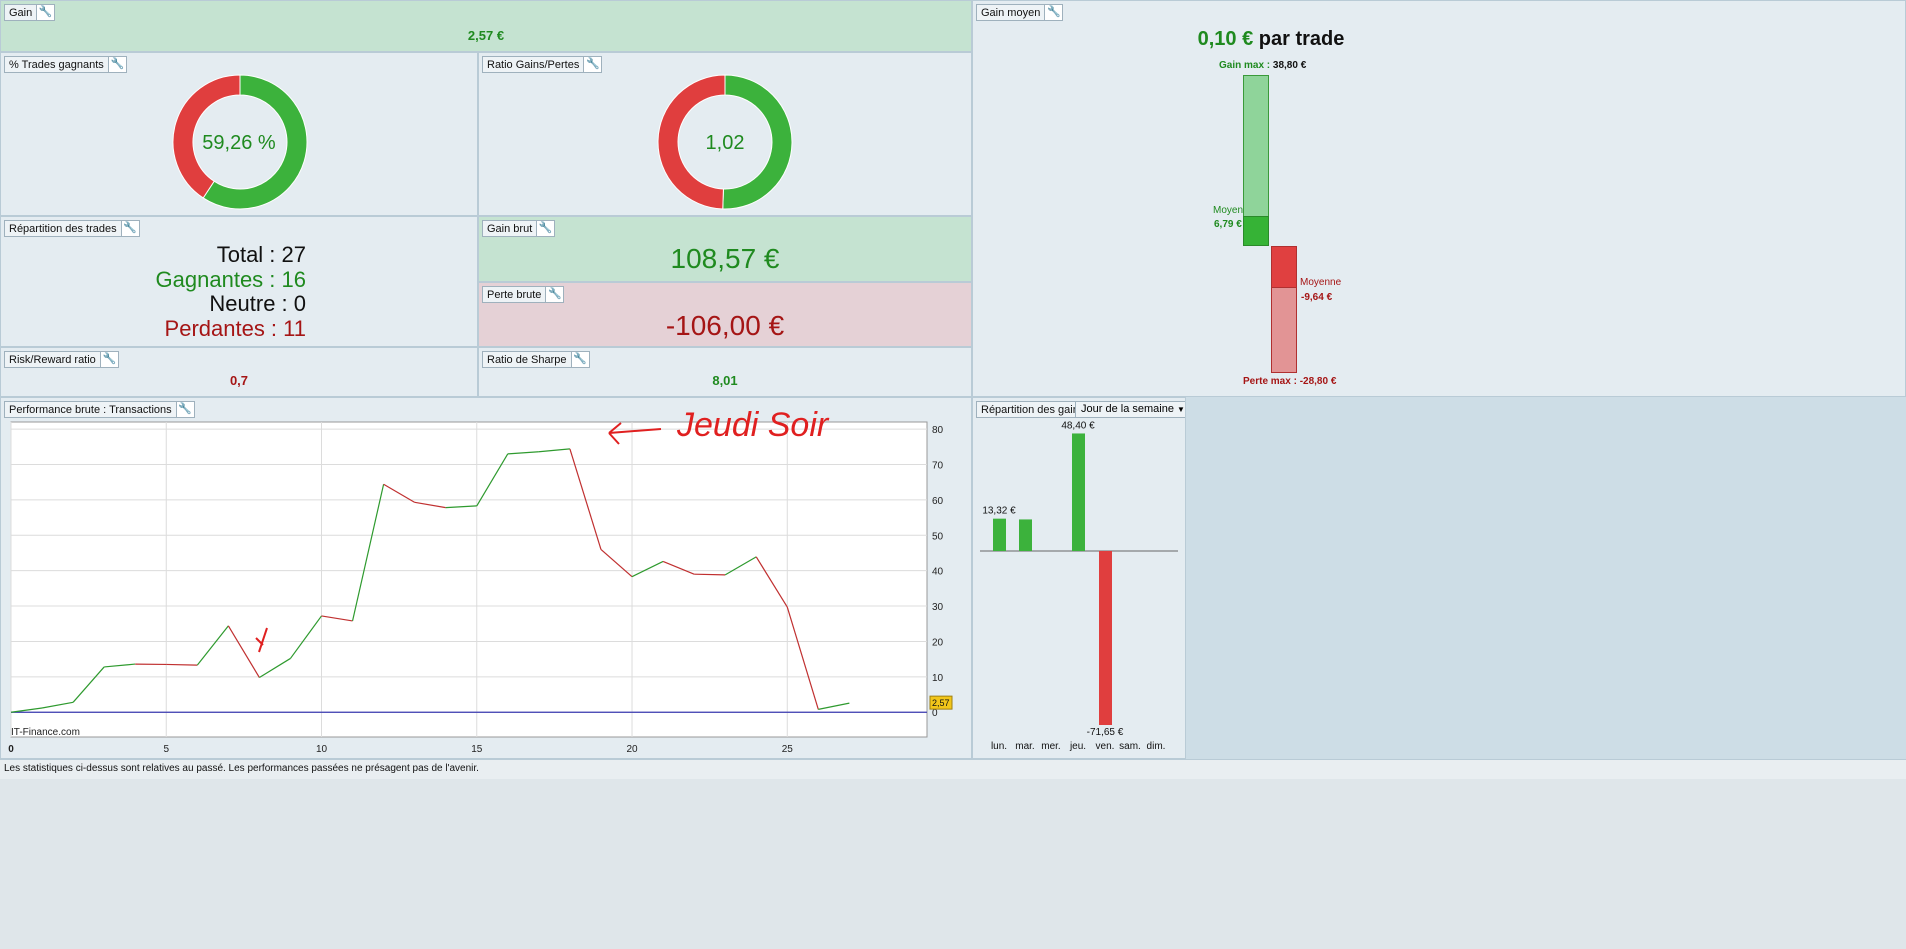  I want to click on x-tick-label: 25, so click(788, 749).